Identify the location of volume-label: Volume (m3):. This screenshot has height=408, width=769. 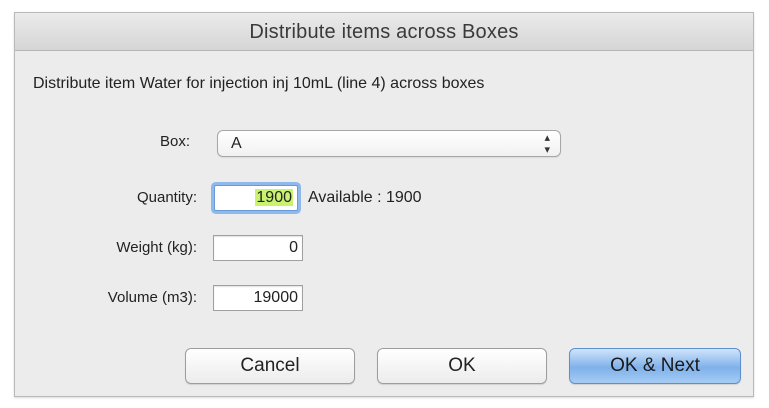
(152, 297).